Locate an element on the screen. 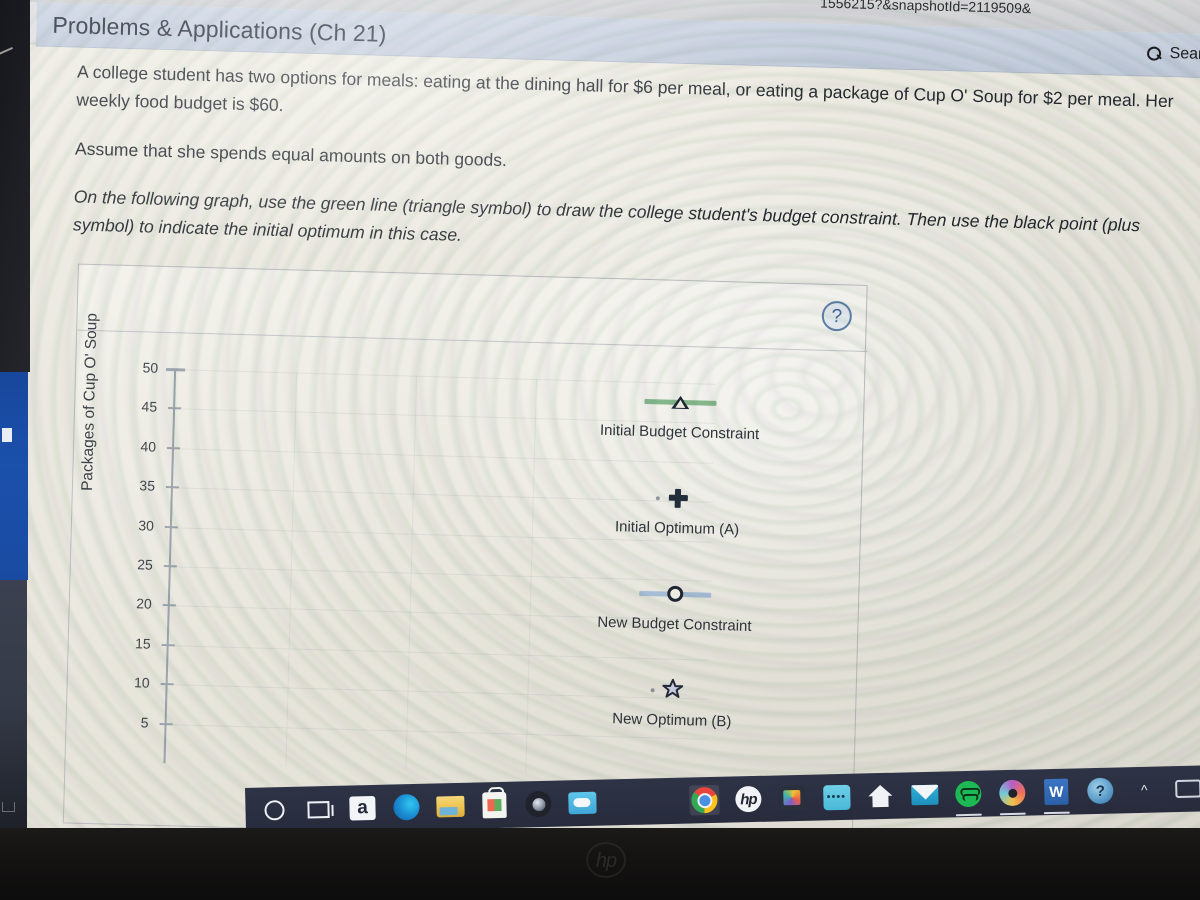  chevron-up-icon: ^ is located at coordinates (1144, 789).